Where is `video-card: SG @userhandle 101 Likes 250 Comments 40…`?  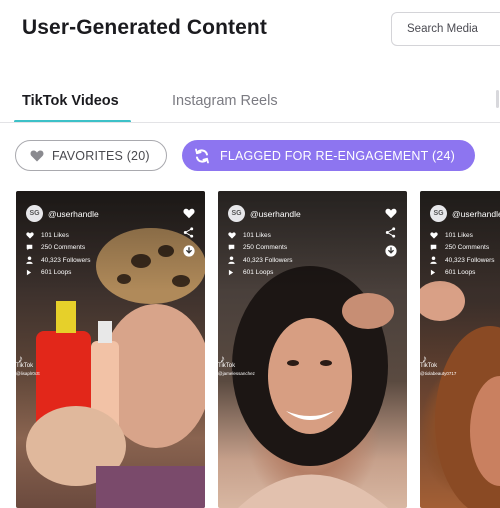
video-card: SG @userhandle 101 Likes 250 Comments 40… is located at coordinates (460, 349).